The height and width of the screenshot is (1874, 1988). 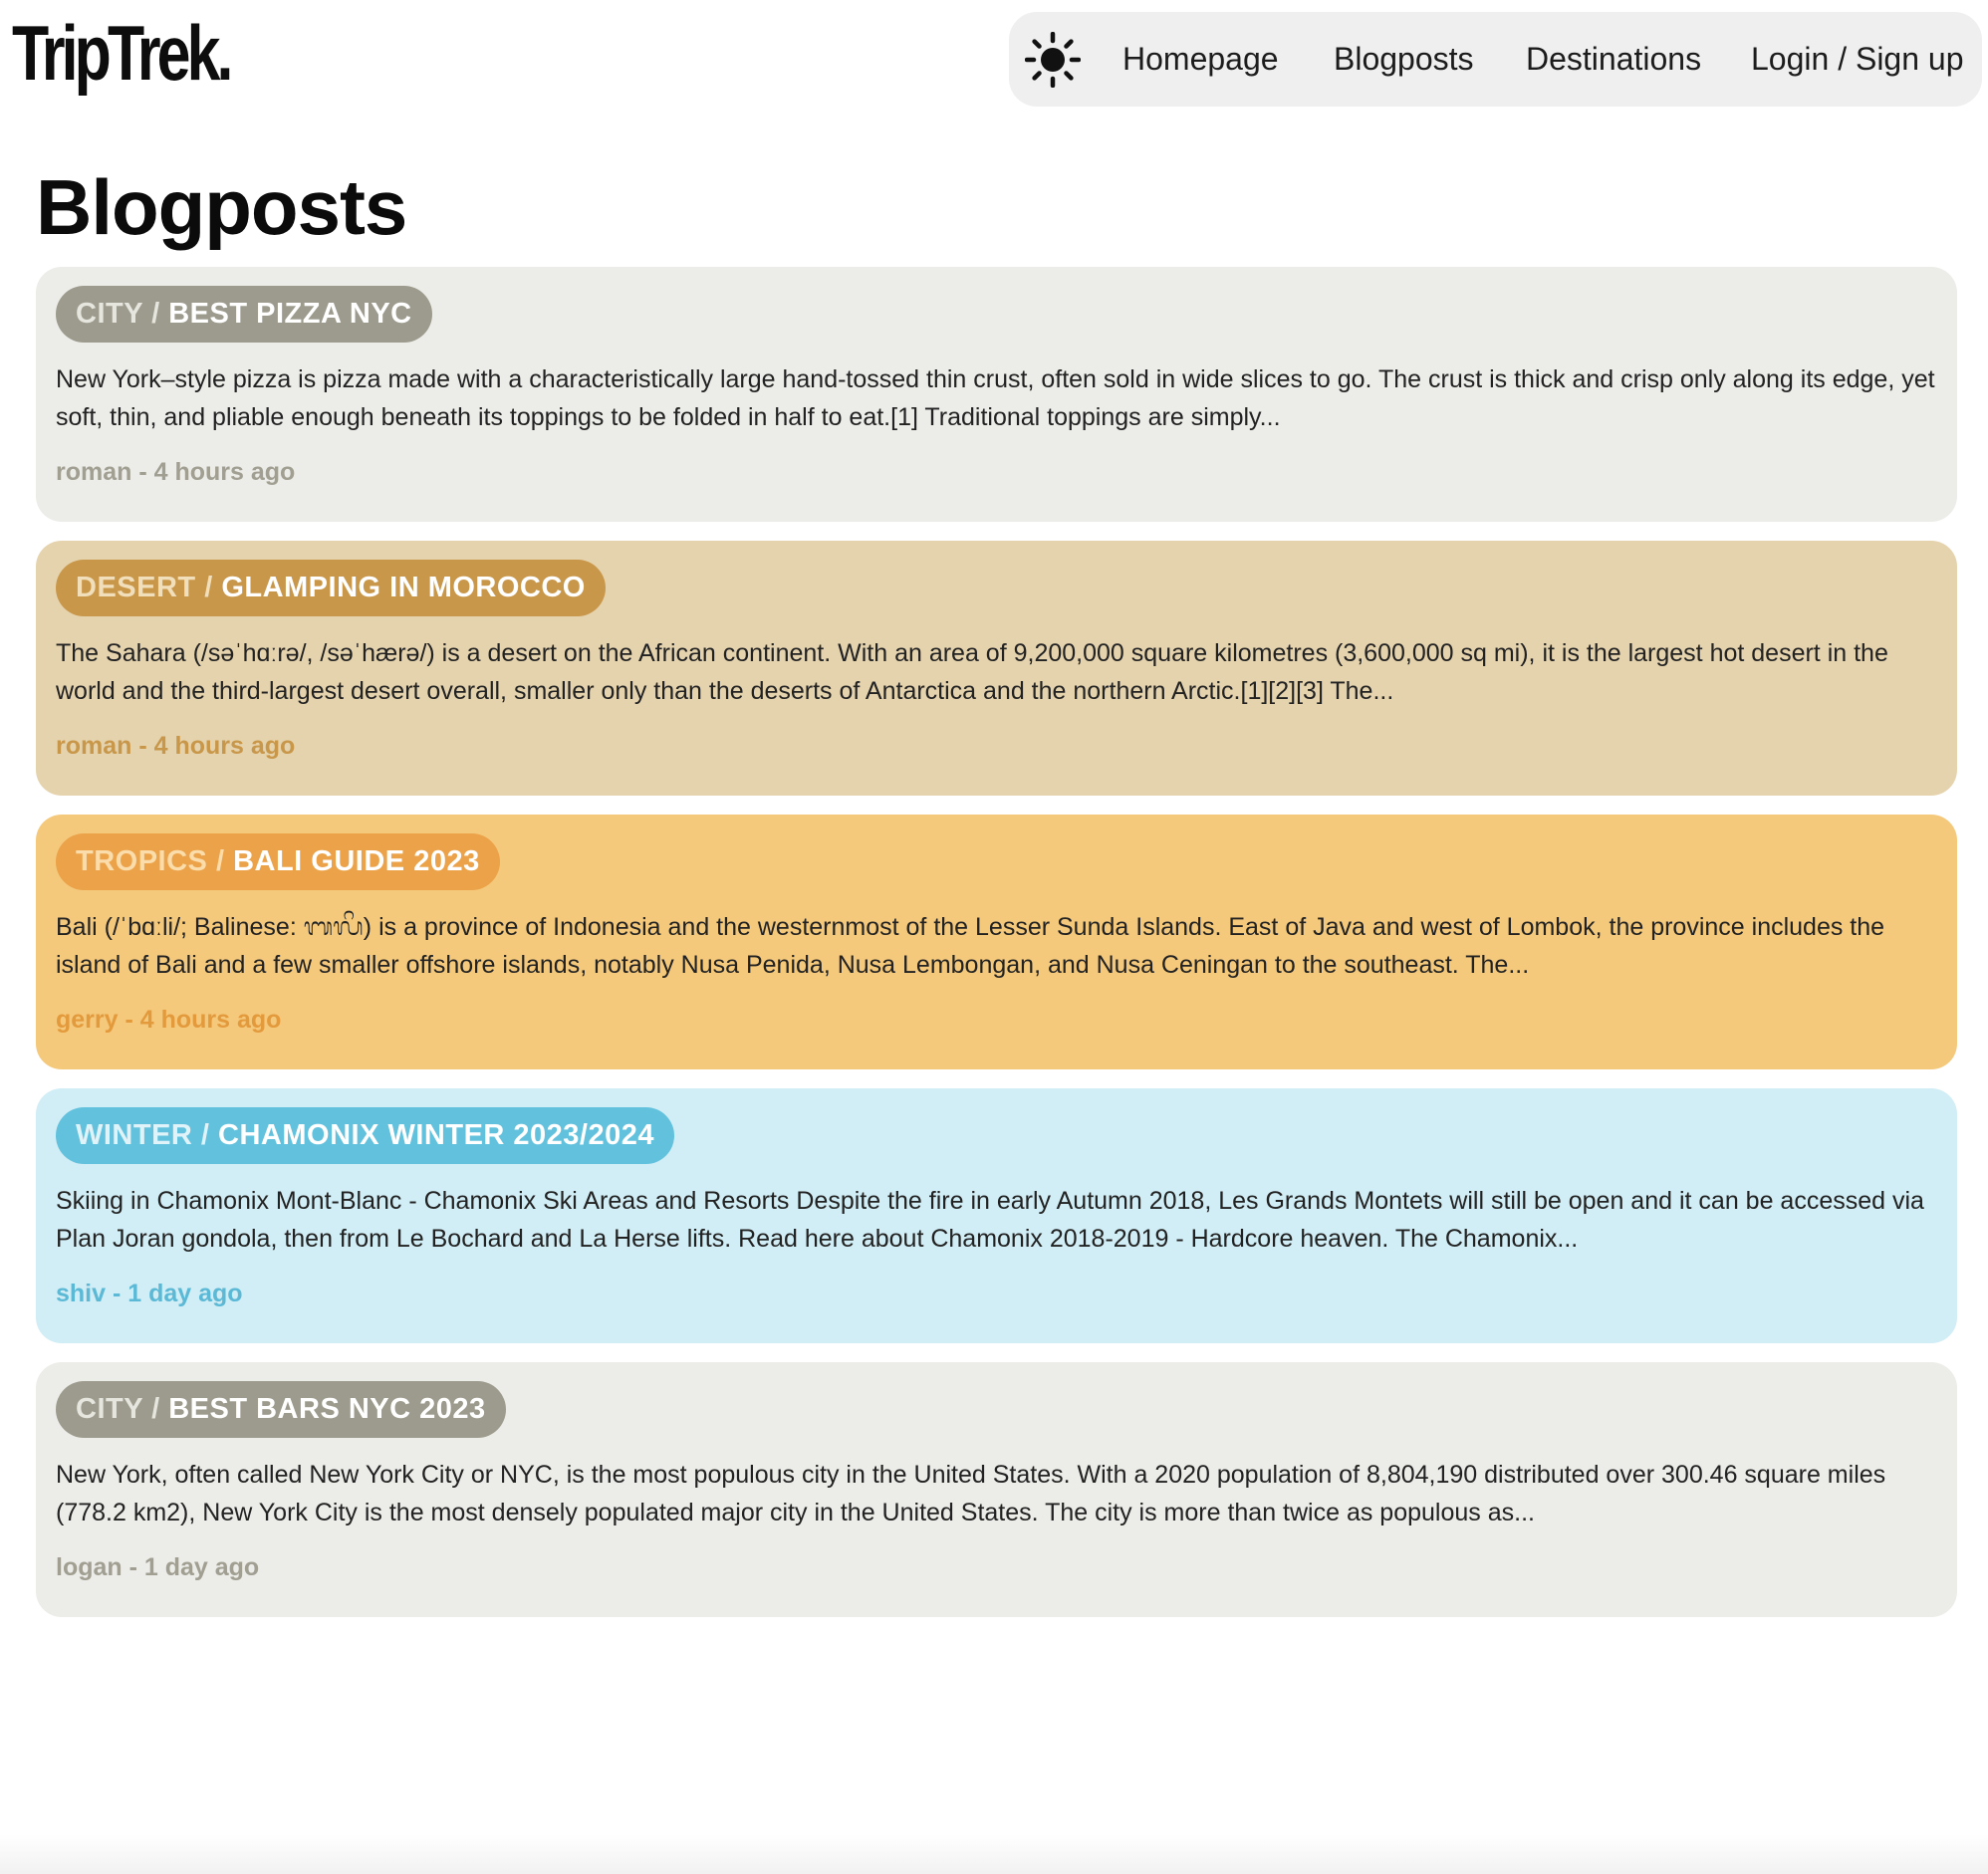 I want to click on post-title: BEST BARS NYC 2023, so click(x=327, y=1409).